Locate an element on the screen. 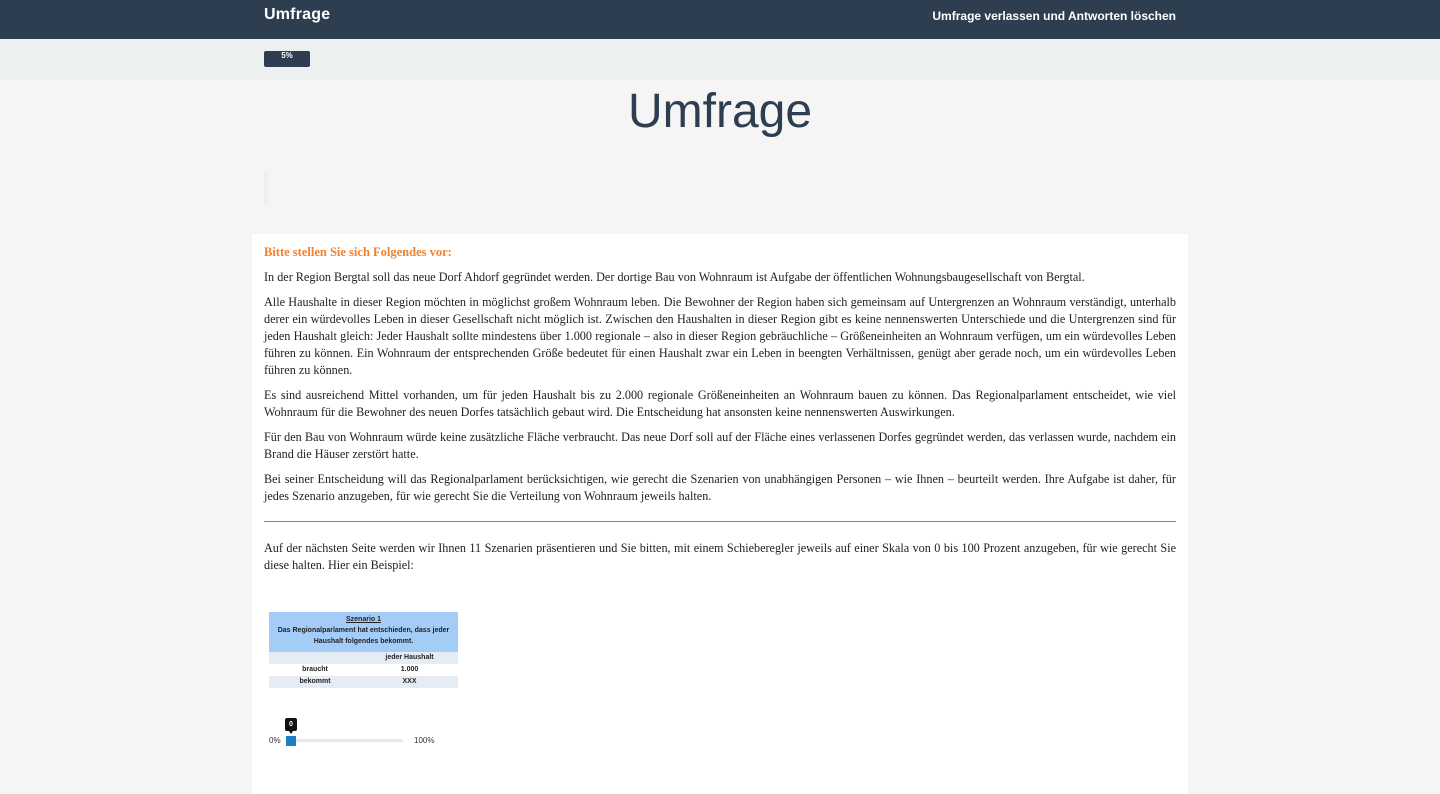 Image resolution: width=1440 pixels, height=794 pixels. description-blockquote is located at coordinates (266, 188).